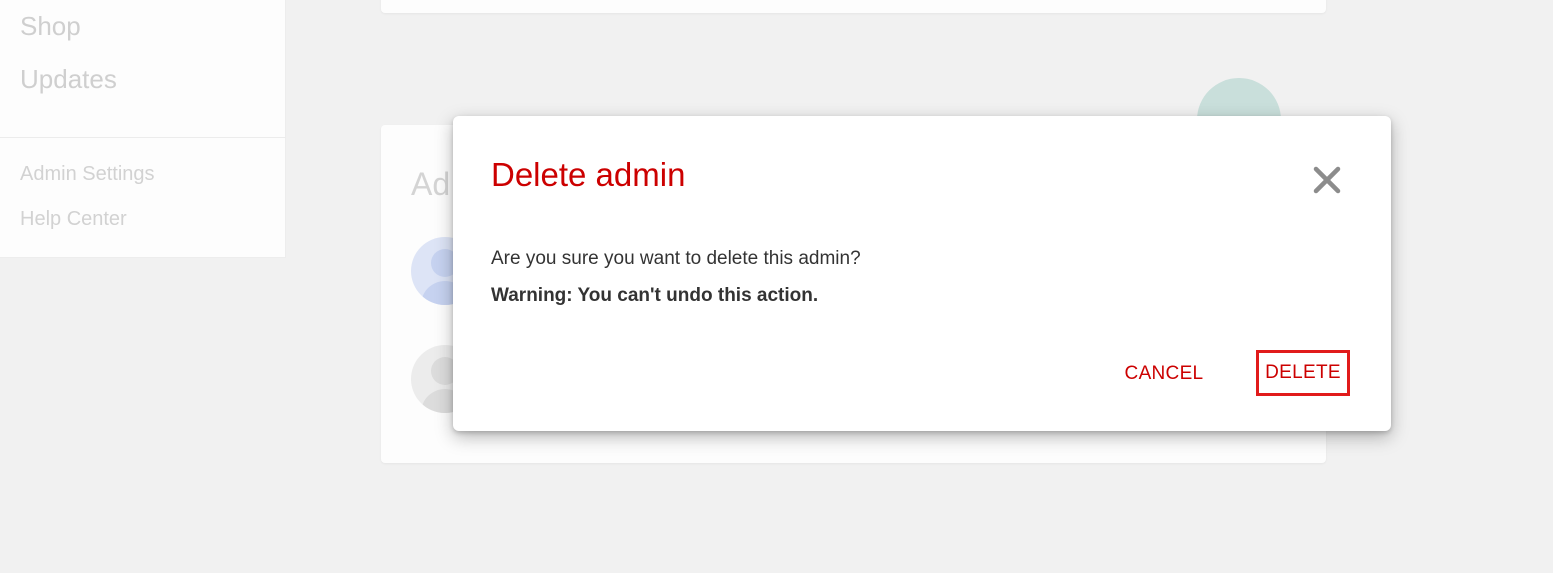  Describe the element at coordinates (143, 137) in the screenshot. I see `sidebar-divider` at that location.